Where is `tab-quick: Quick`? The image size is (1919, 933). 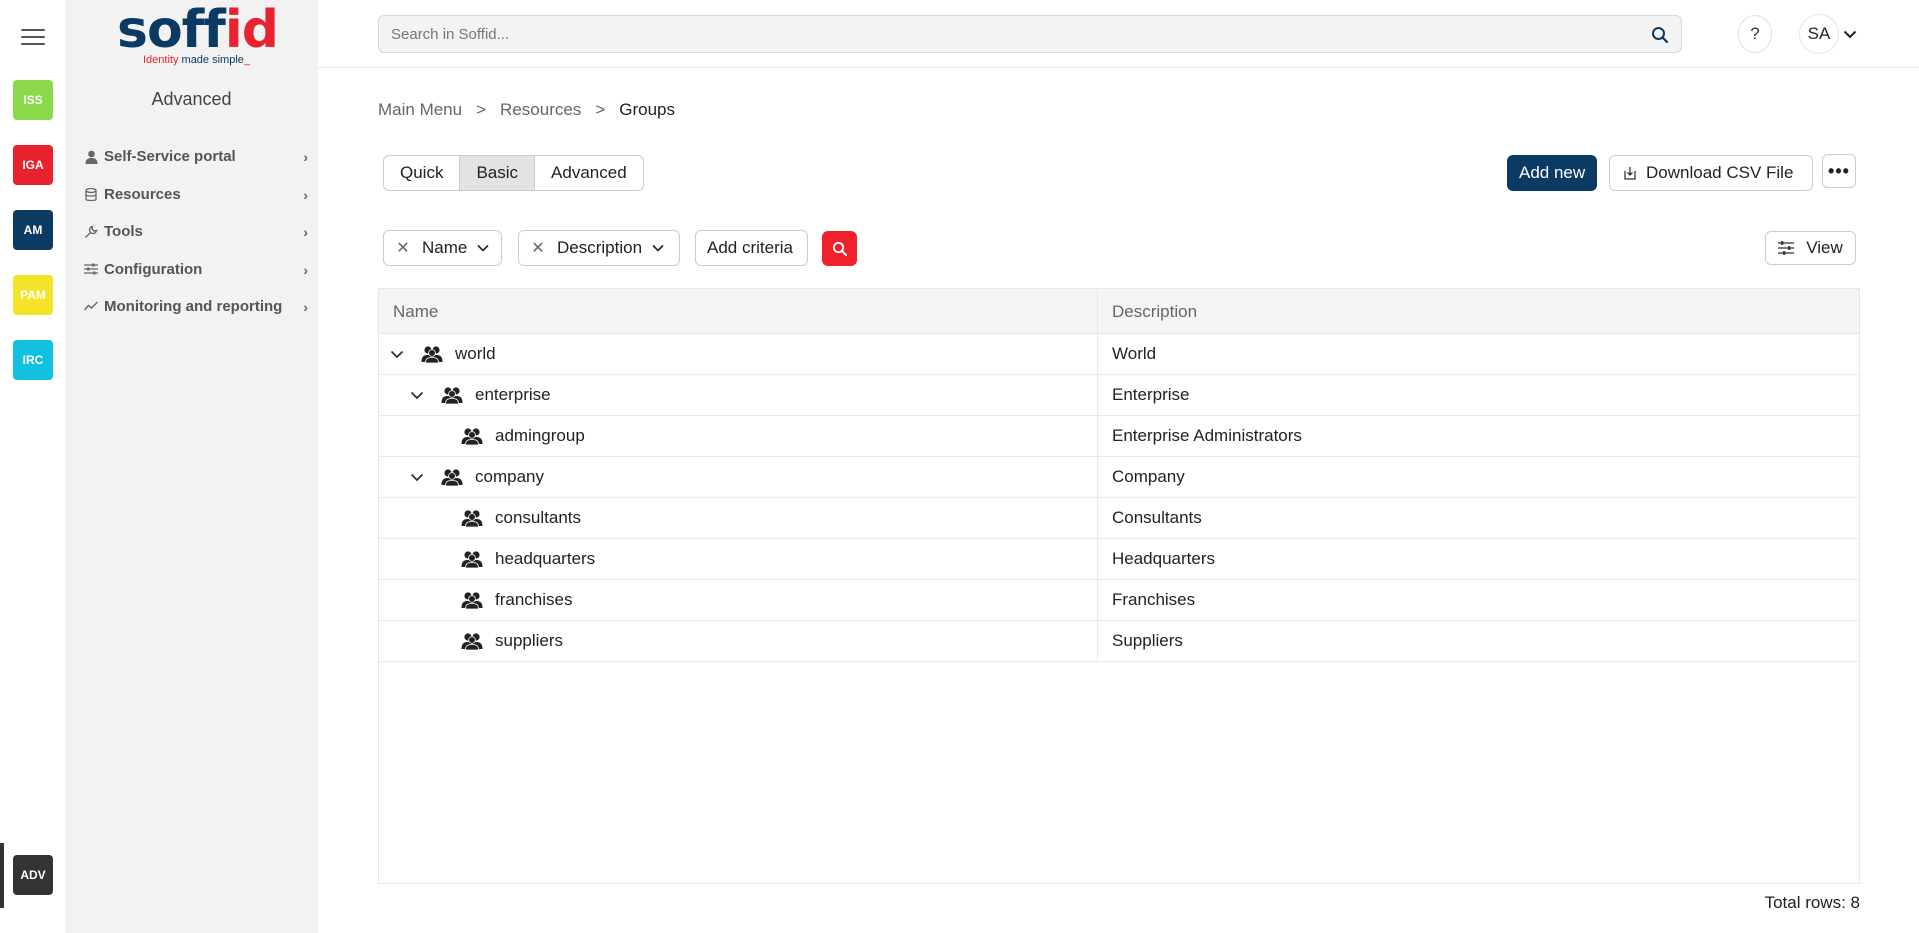
tab-quick: Quick is located at coordinates (422, 173).